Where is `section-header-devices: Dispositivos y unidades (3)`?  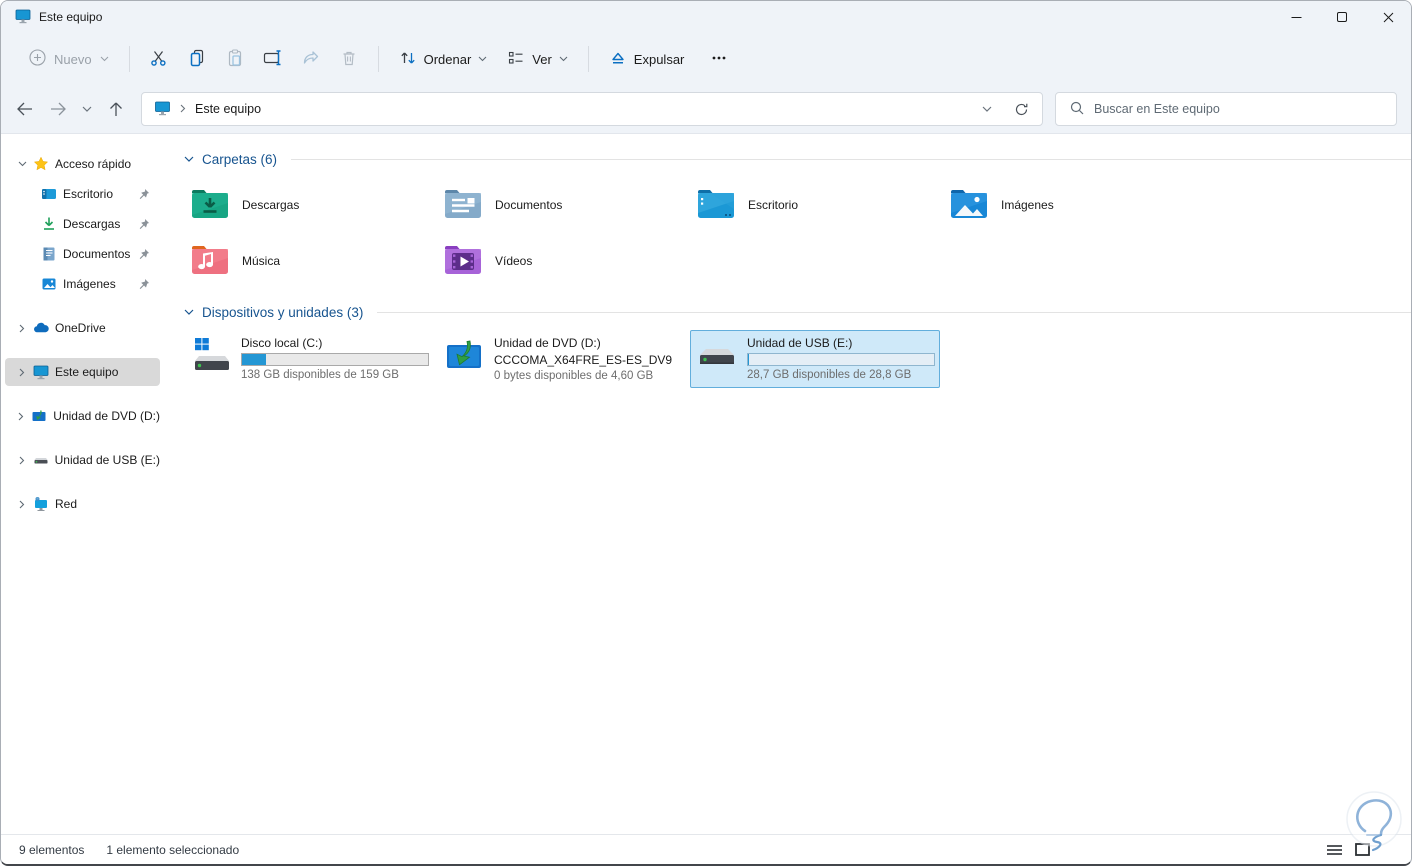 section-header-devices: Dispositivos y unidades (3) is located at coordinates (797, 312).